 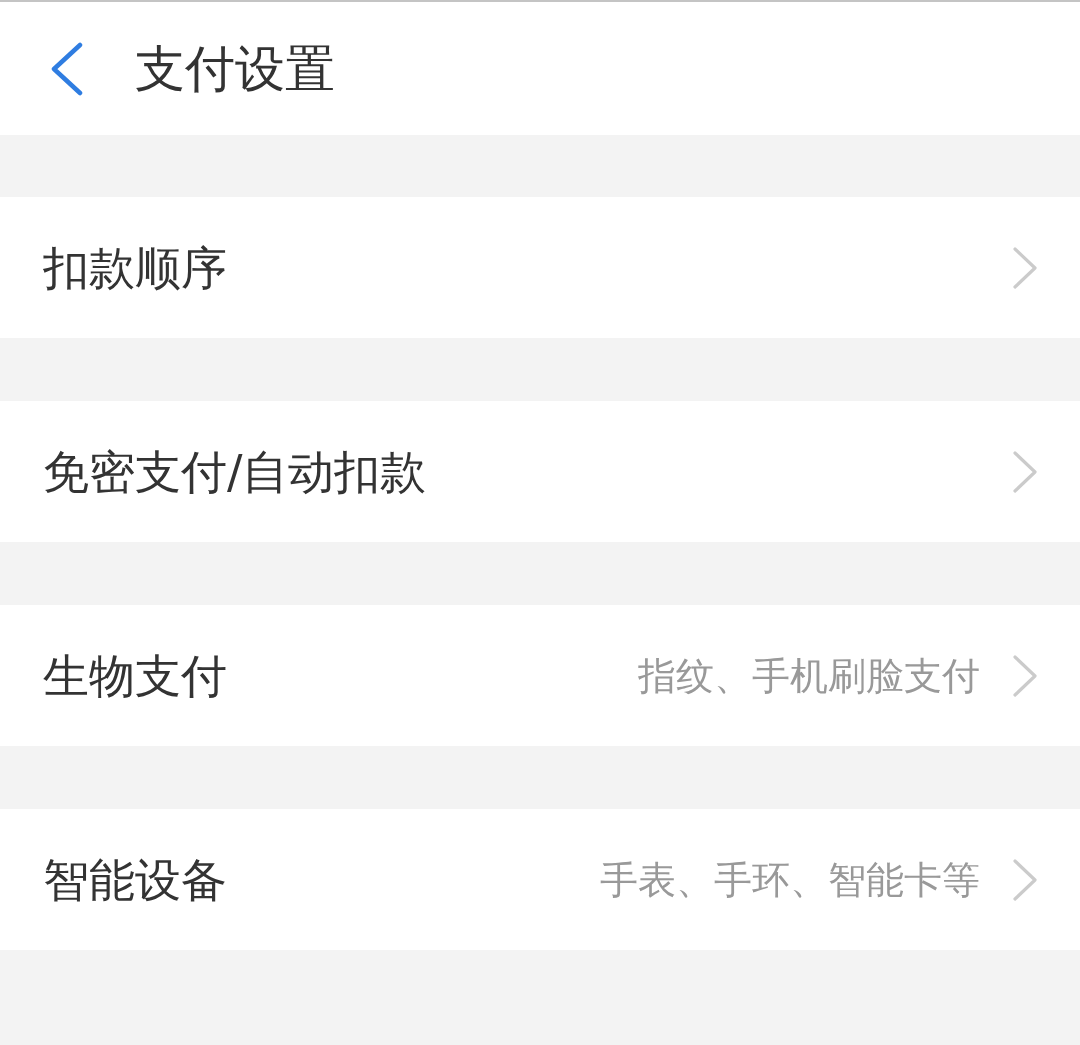 What do you see at coordinates (540, 675) in the screenshot?
I see `settings-row: 生物支付 指纹、手机刷脸支付` at bounding box center [540, 675].